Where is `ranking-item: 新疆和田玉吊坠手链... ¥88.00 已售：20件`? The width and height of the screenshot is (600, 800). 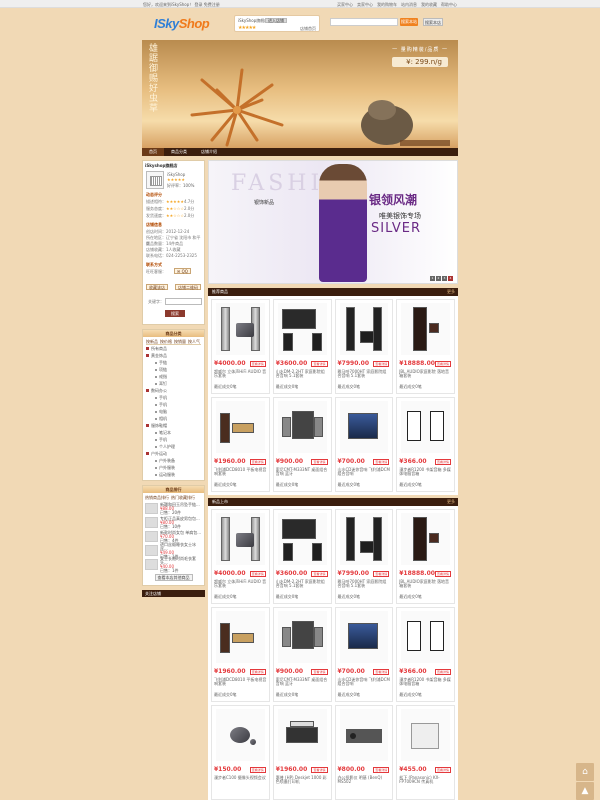 ranking-item: 新疆和田玉吊坠手链... ¥88.00 已售：20件 is located at coordinates (173, 508).